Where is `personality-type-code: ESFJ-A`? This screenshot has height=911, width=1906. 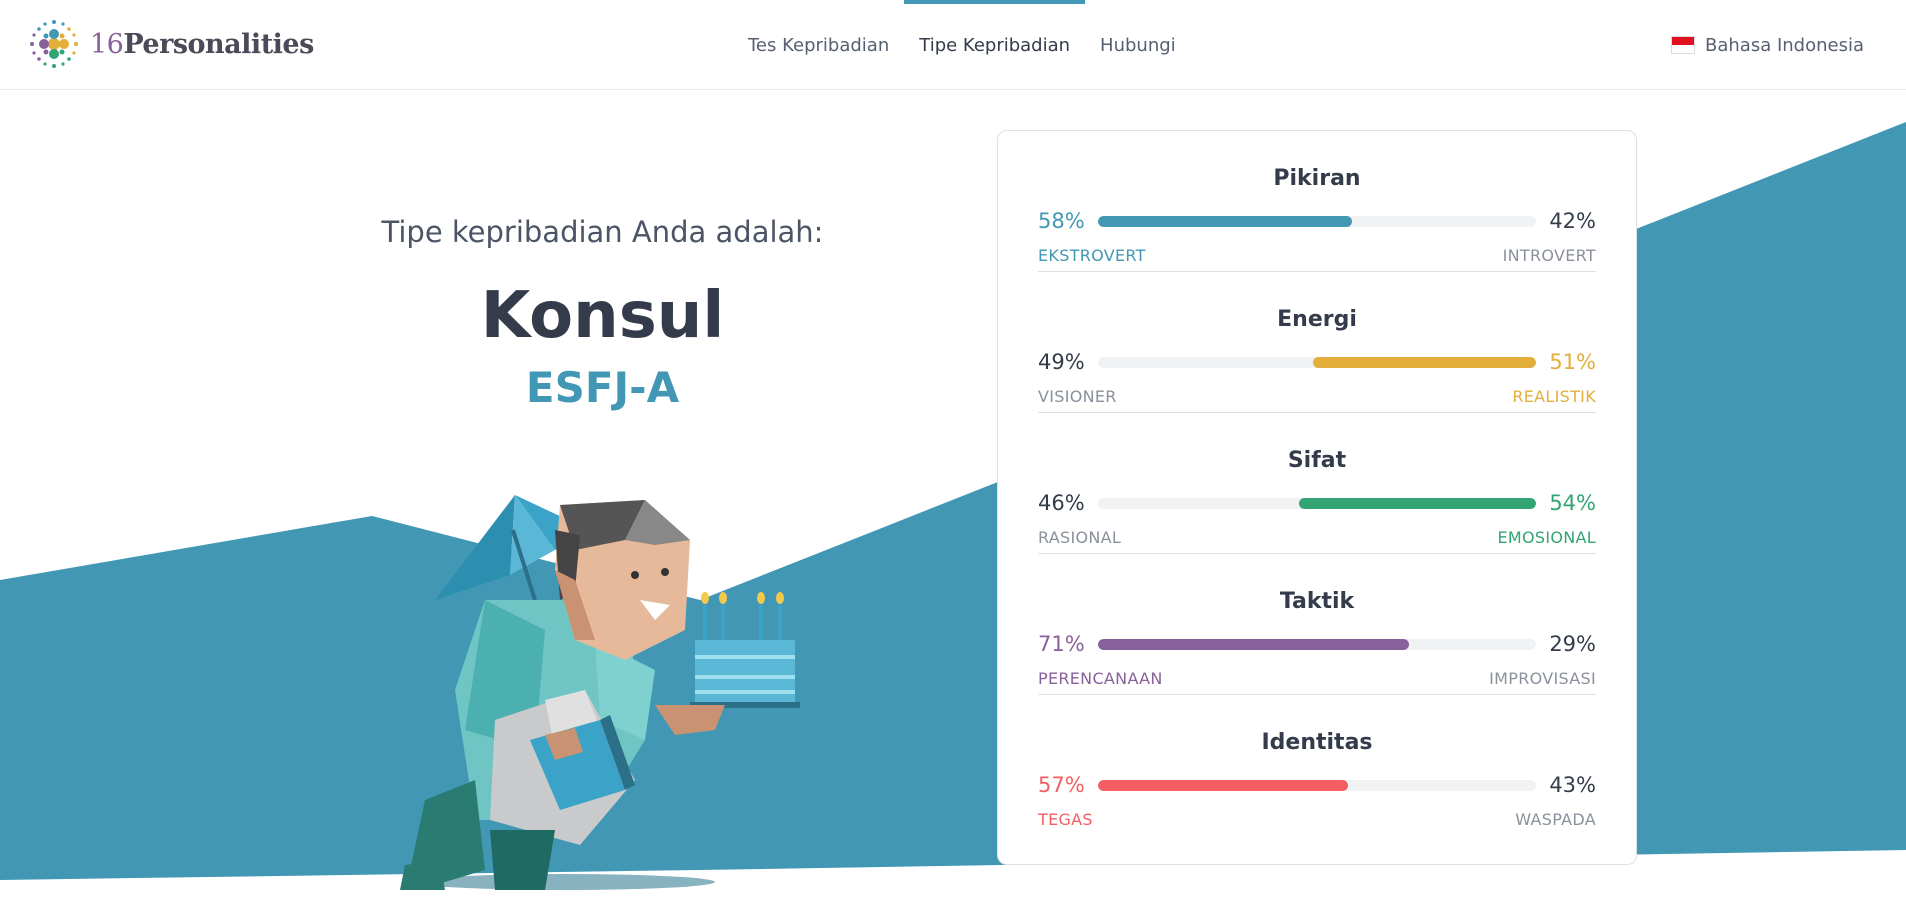
personality-type-code: ESFJ-A is located at coordinates (602, 387).